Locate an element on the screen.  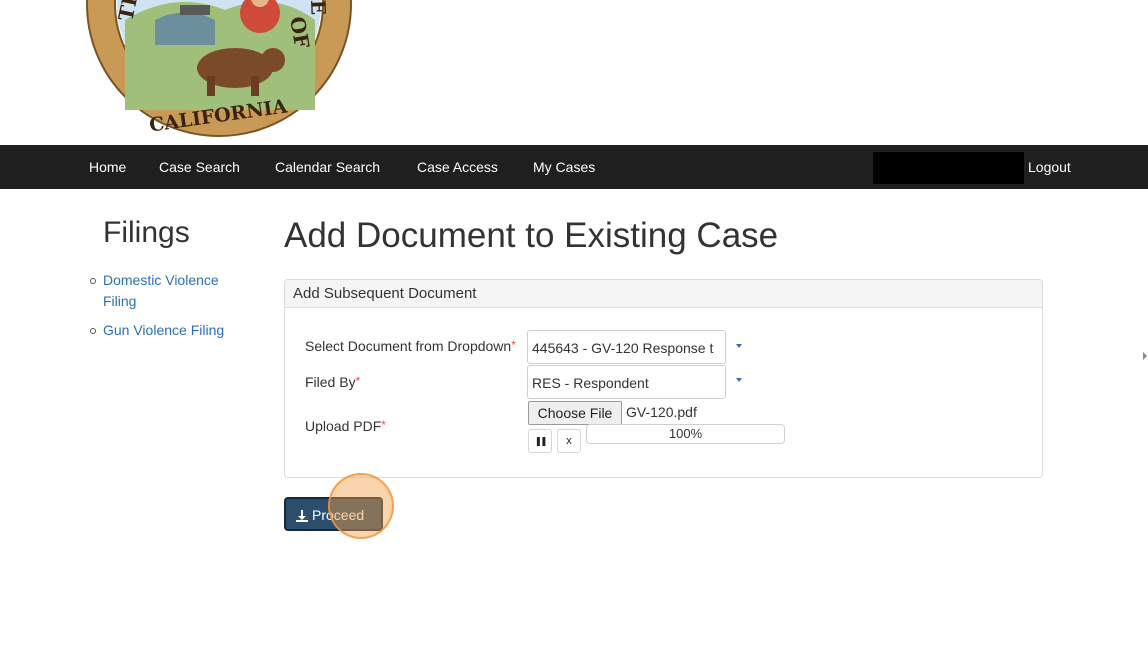
filed-by-label-text: Filed By is located at coordinates (330, 382).